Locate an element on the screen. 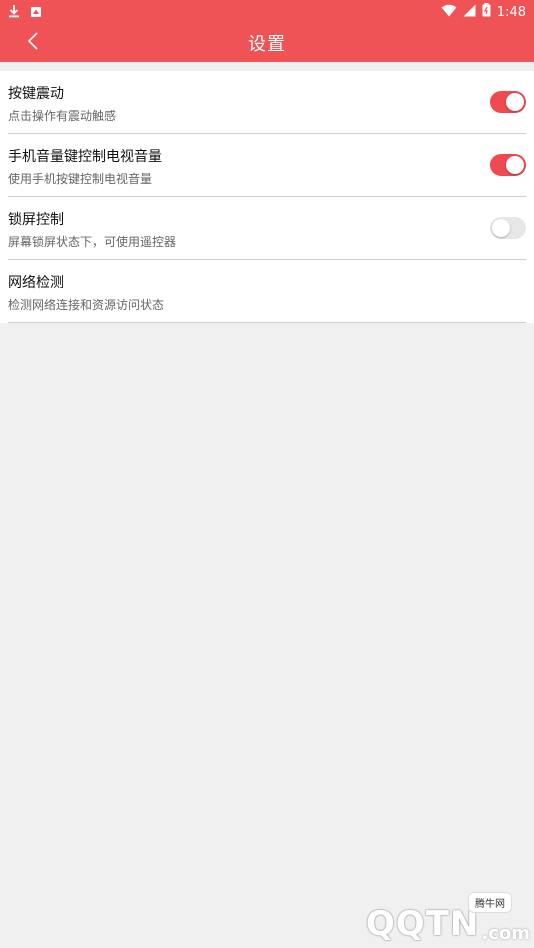 The width and height of the screenshot is (534, 948). app-bar: 设置 is located at coordinates (267, 43).